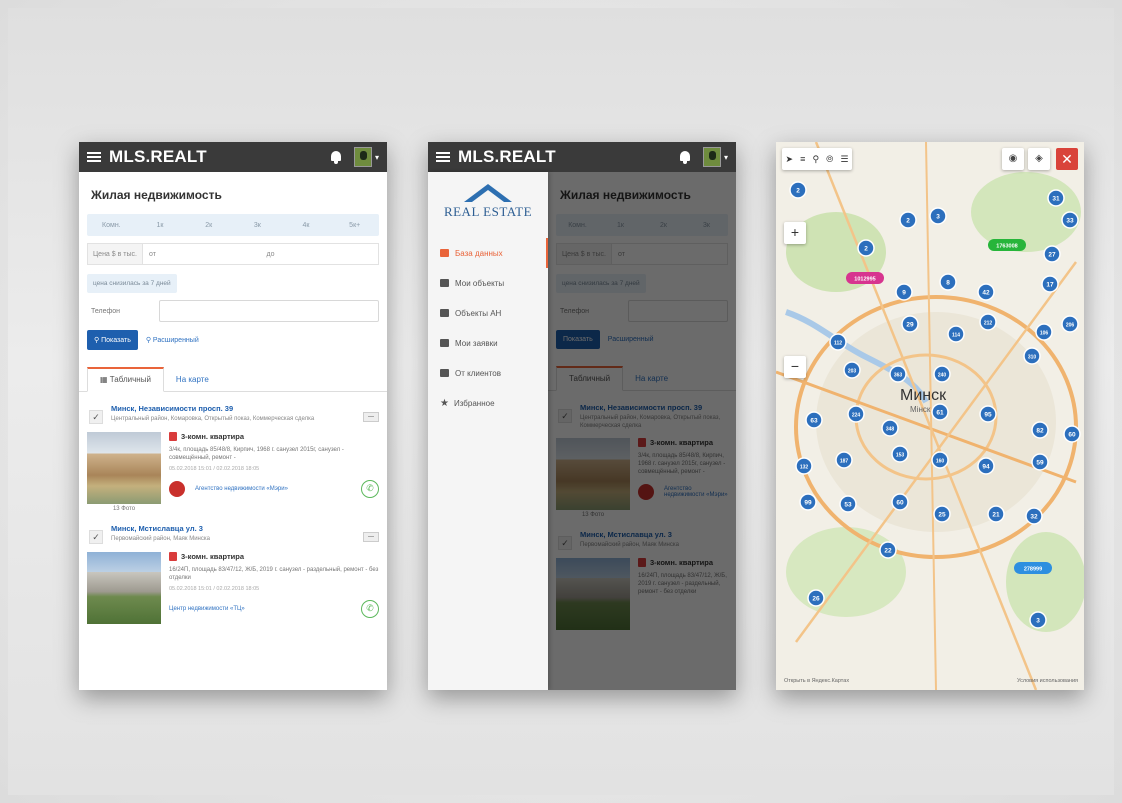 The height and width of the screenshot is (803, 1122). What do you see at coordinates (235, 528) in the screenshot?
I see `listing-address: Минск, Мстиславца ул. 3` at bounding box center [235, 528].